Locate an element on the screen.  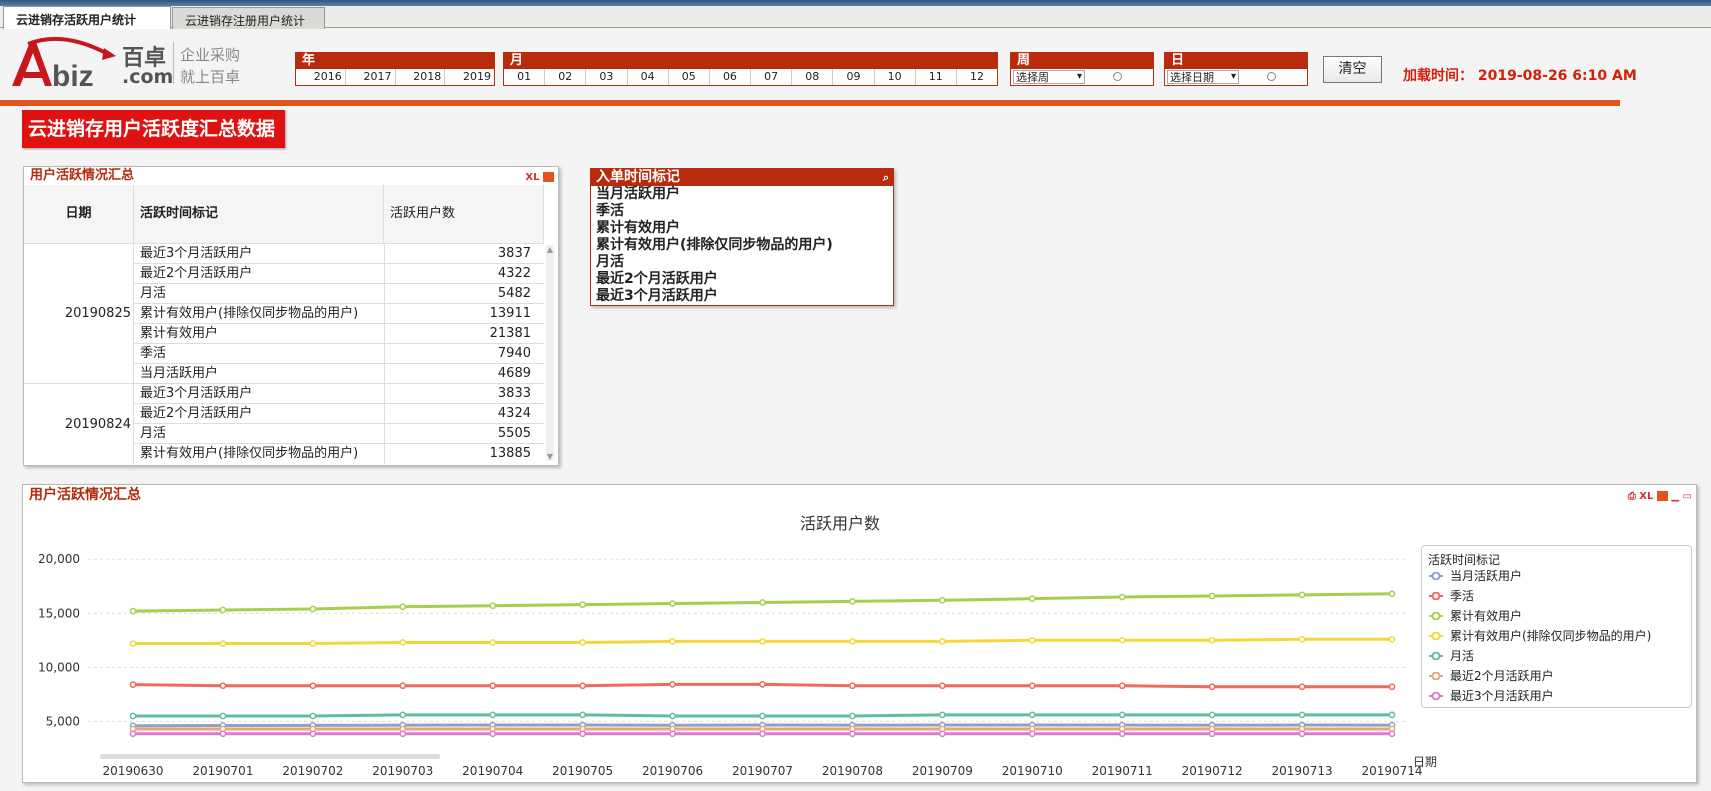
legend-entry: 最近3个月活跃用户 is located at coordinates (1556, 696).